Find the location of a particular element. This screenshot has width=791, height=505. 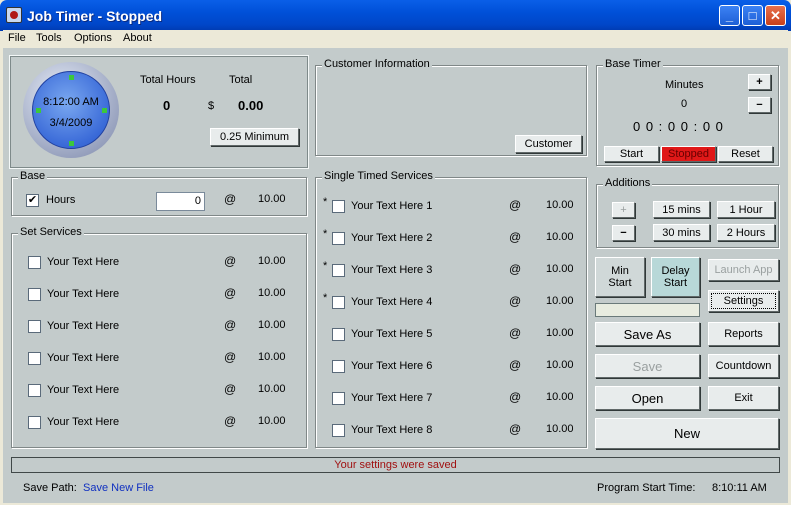

customer-info-title: Customer Information is located at coordinates (377, 64).